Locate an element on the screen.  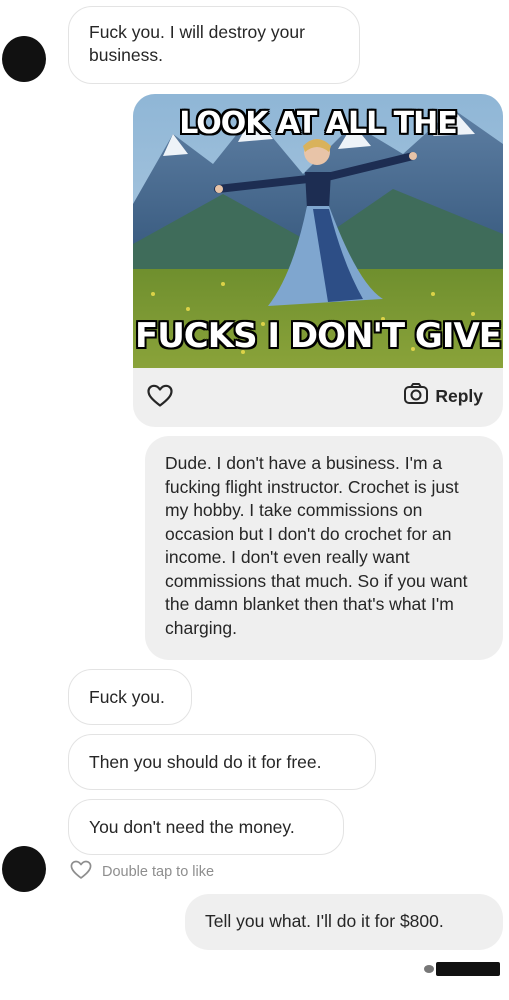
meme-bottom-caption: FUCKS I DON'T GIVE is located at coordinates (318, 336).